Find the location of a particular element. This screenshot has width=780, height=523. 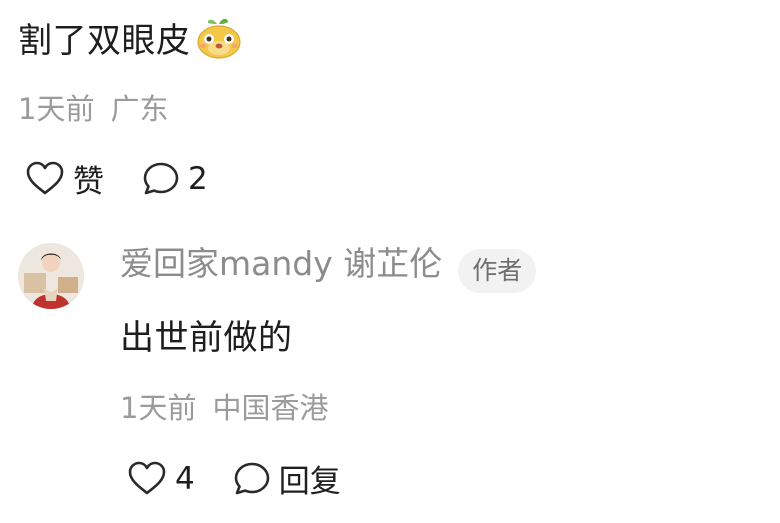

reply-button: 回复 is located at coordinates (287, 478).